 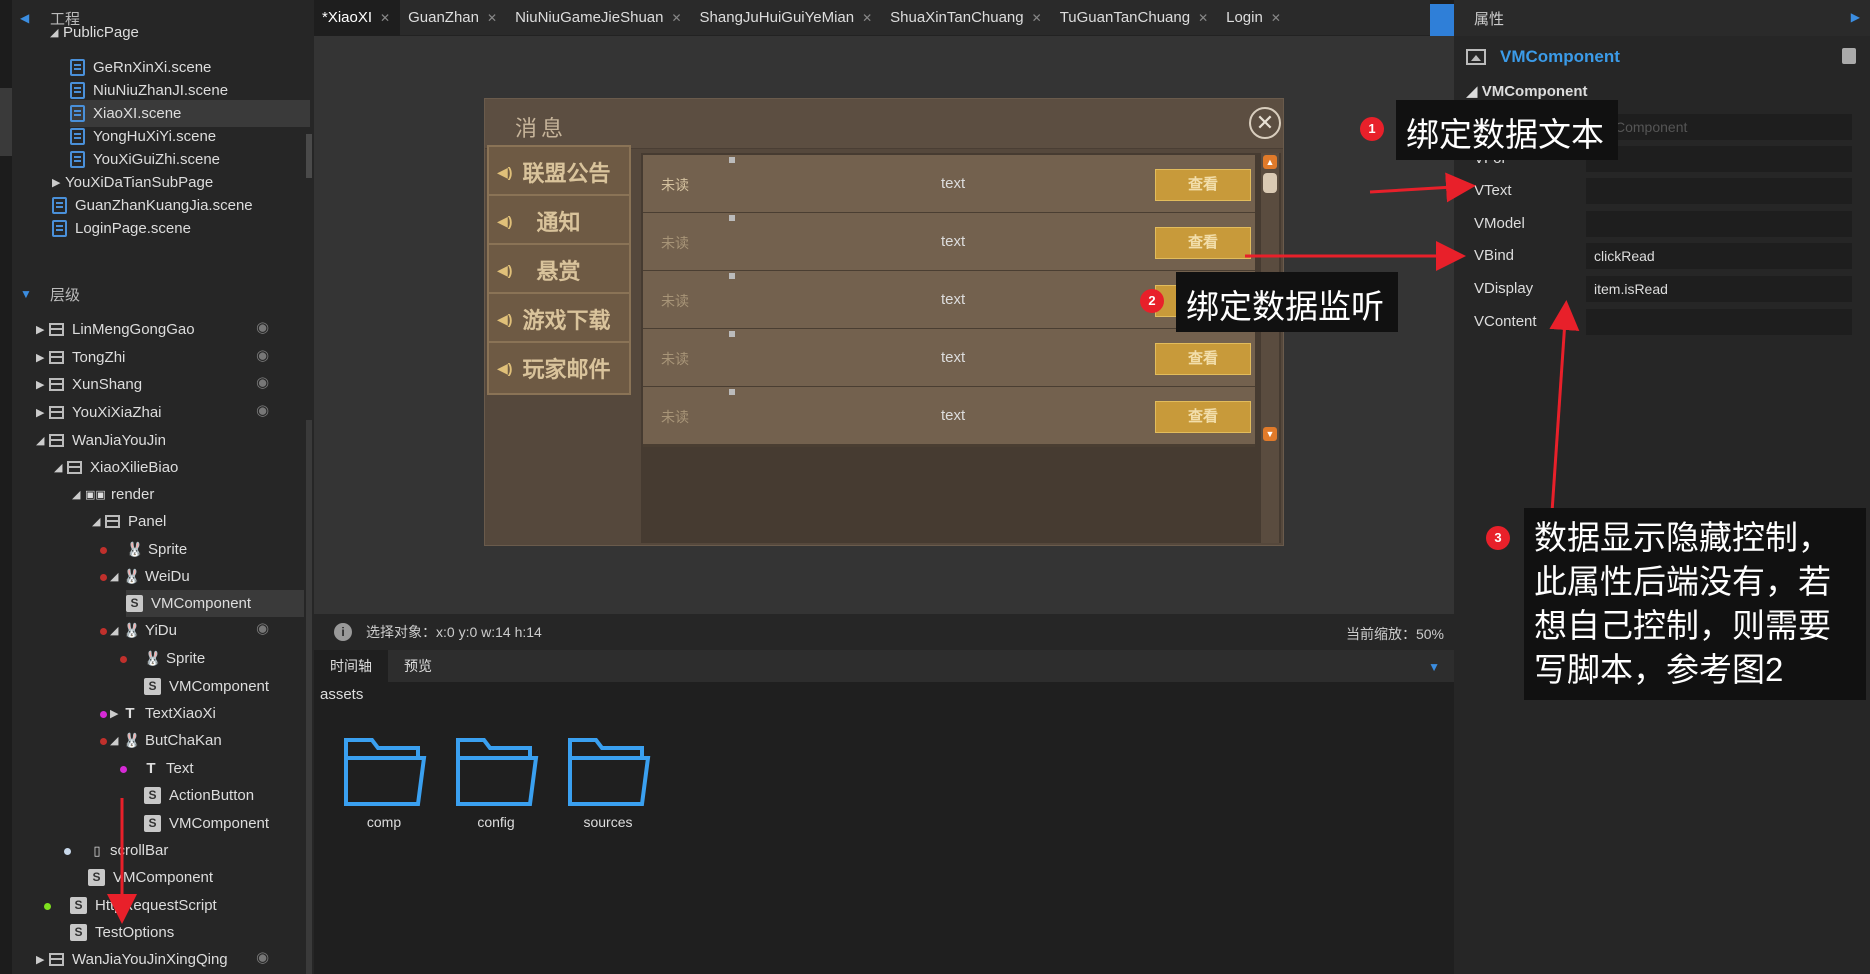 What do you see at coordinates (1527, 91) in the screenshot?
I see `component-section: ◢ VMComponent` at bounding box center [1527, 91].